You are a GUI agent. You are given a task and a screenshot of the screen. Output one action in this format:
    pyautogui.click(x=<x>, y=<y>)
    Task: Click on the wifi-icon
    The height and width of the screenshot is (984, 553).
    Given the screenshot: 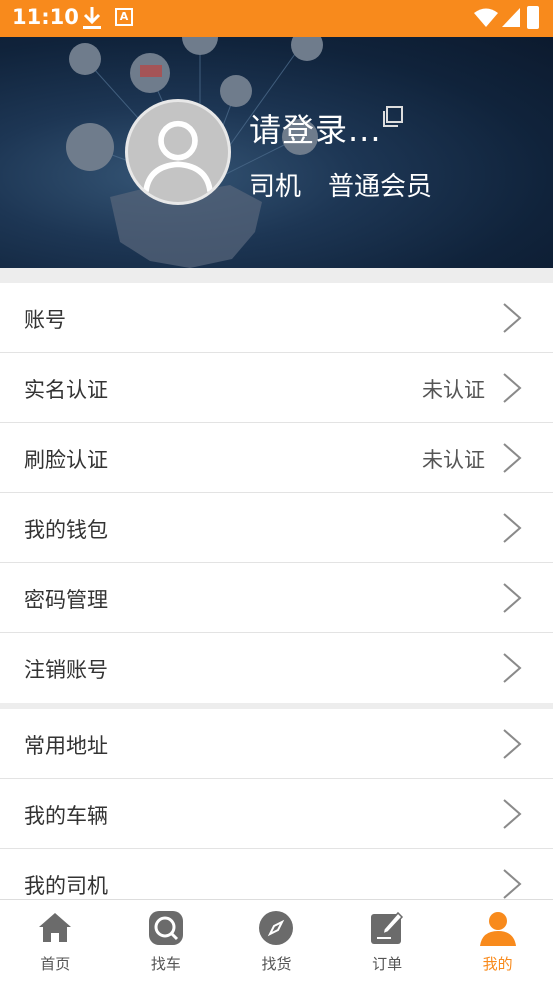 What is the action you would take?
    pyautogui.click(x=486, y=17)
    